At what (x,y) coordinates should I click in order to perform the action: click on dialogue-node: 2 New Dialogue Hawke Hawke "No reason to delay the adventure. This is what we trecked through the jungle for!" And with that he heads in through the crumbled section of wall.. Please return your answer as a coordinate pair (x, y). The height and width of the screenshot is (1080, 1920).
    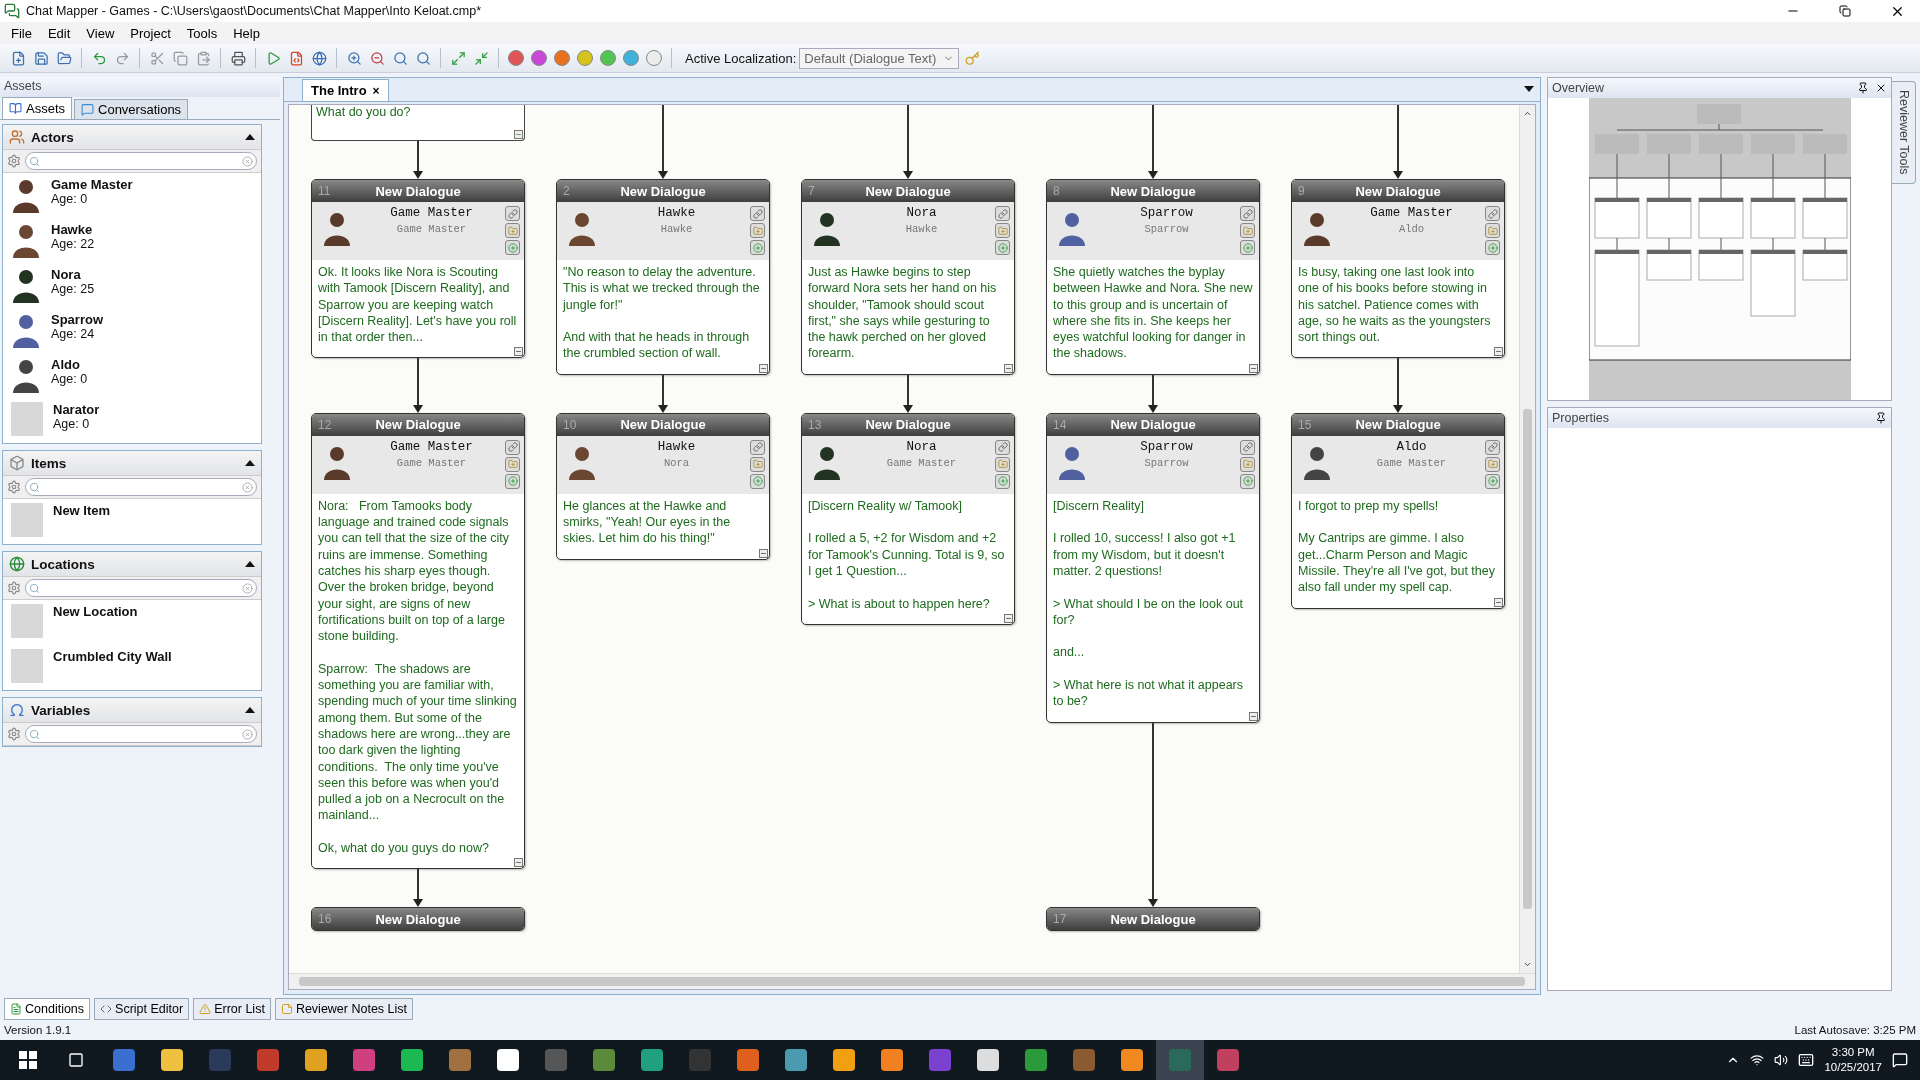
    Looking at the image, I should click on (663, 277).